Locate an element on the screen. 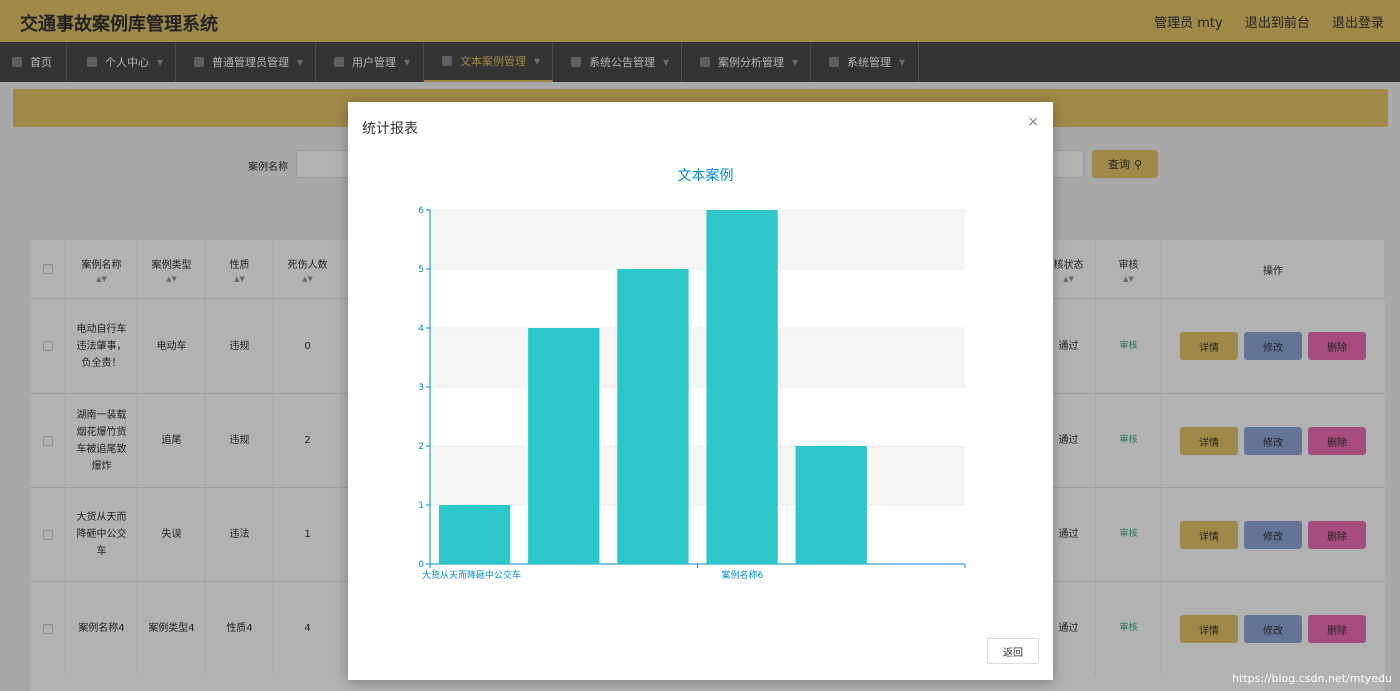 The height and width of the screenshot is (691, 1400). y-tick-label: 4 is located at coordinates (421, 329).